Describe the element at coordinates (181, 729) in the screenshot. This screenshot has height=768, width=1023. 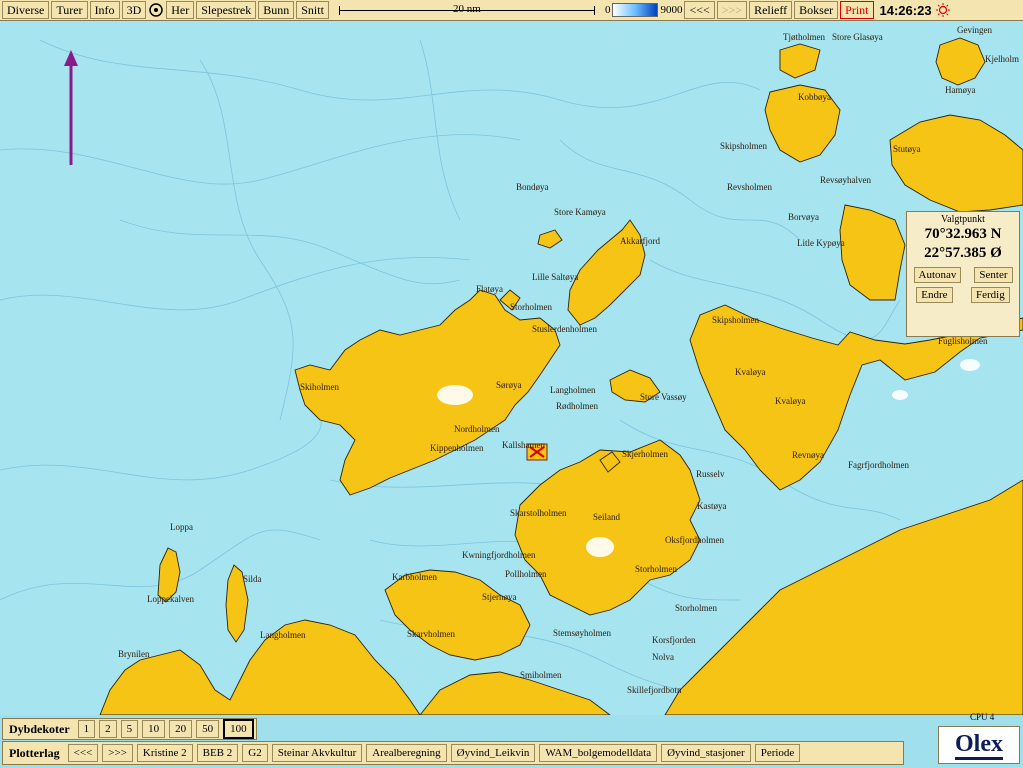
I see `depth-20-button: 20` at that location.